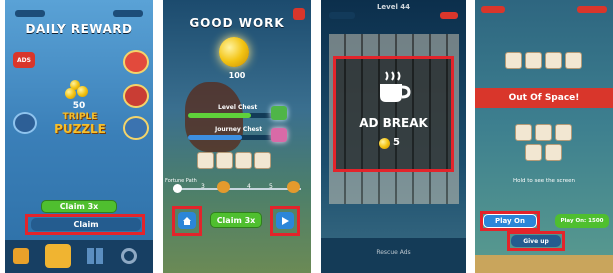 The image size is (613, 273). I want to click on bottom-label: Rescue Ads, so click(393, 252).